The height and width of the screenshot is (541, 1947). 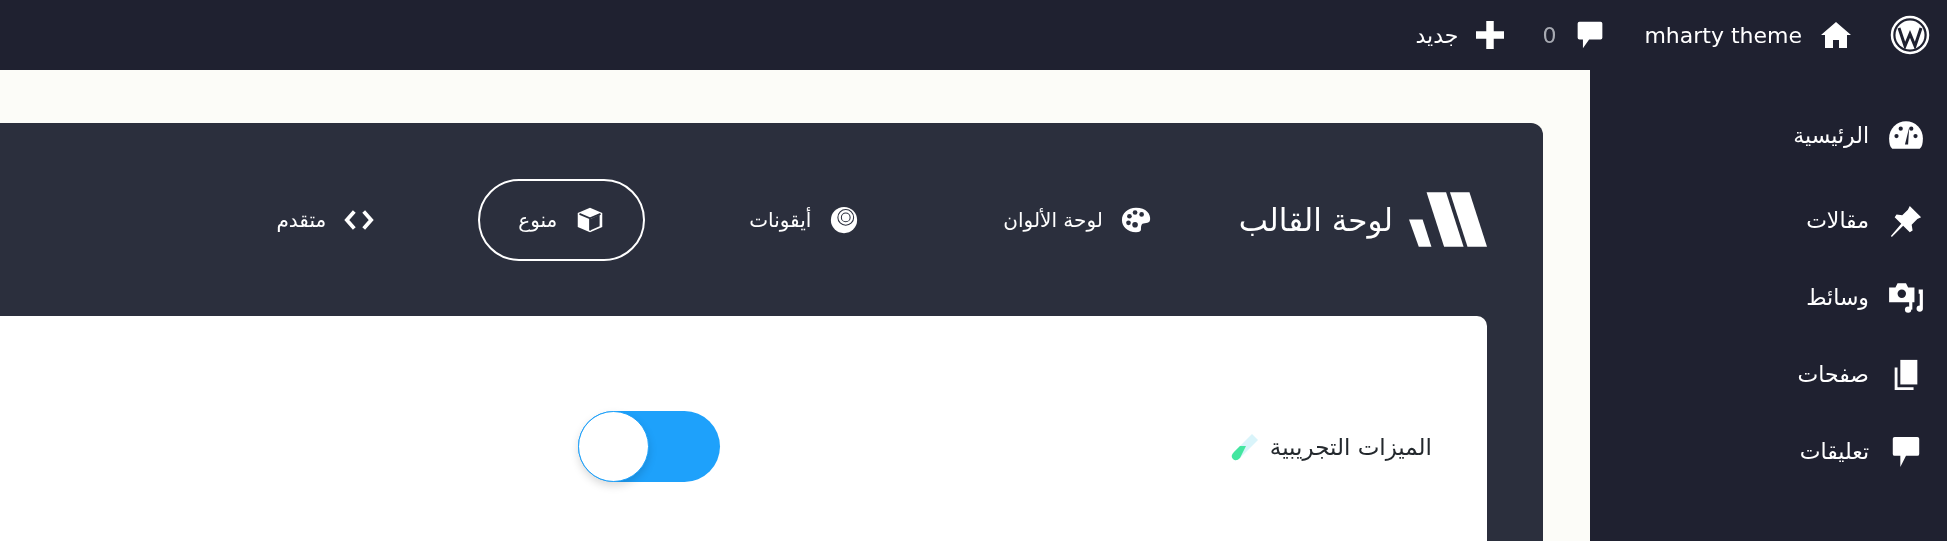 I want to click on sidebar-item: الرئيسية, so click(x=1768, y=135).